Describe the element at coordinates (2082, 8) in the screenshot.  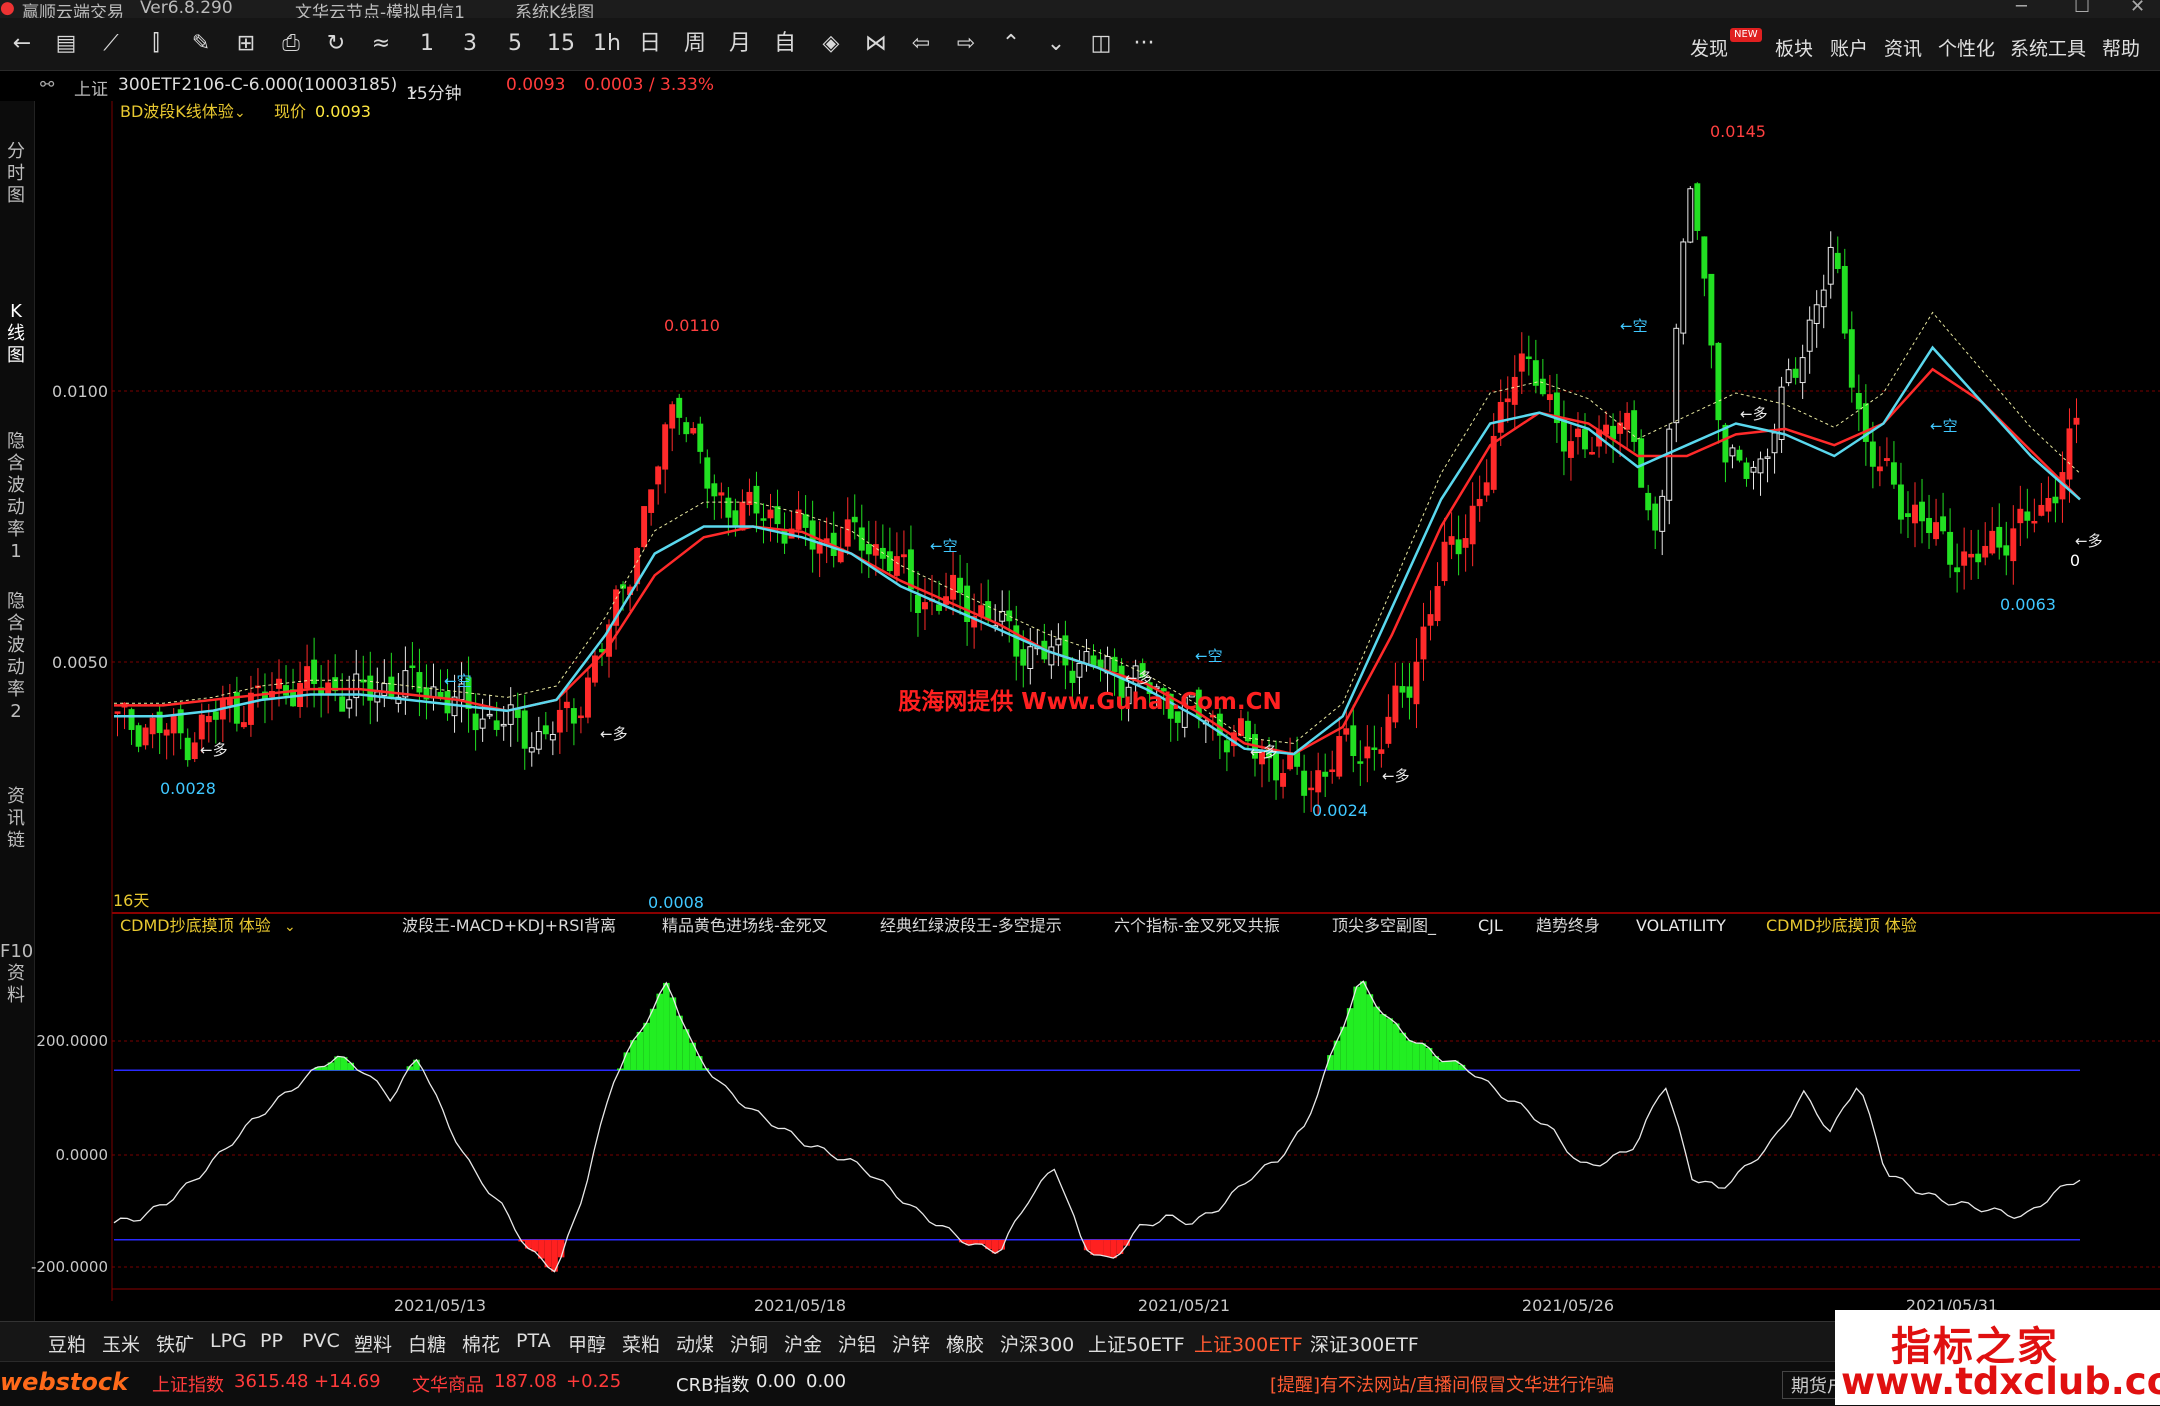
I see `maximize-icon: ☐` at that location.